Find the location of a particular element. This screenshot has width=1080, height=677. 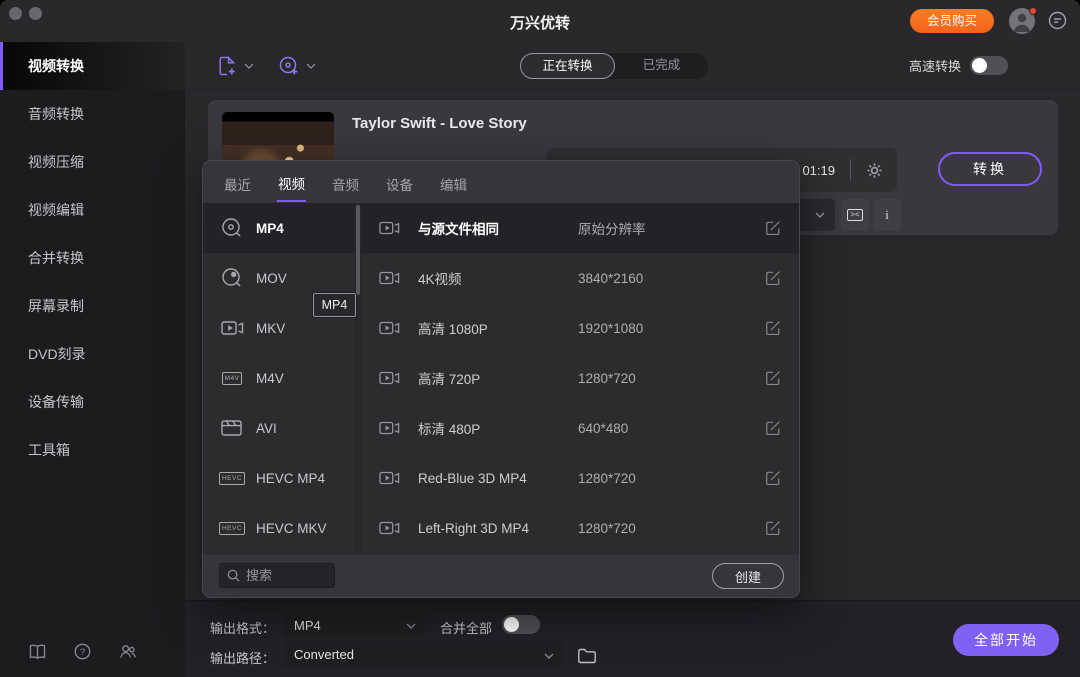

convert-button: 转换 is located at coordinates (990, 169).